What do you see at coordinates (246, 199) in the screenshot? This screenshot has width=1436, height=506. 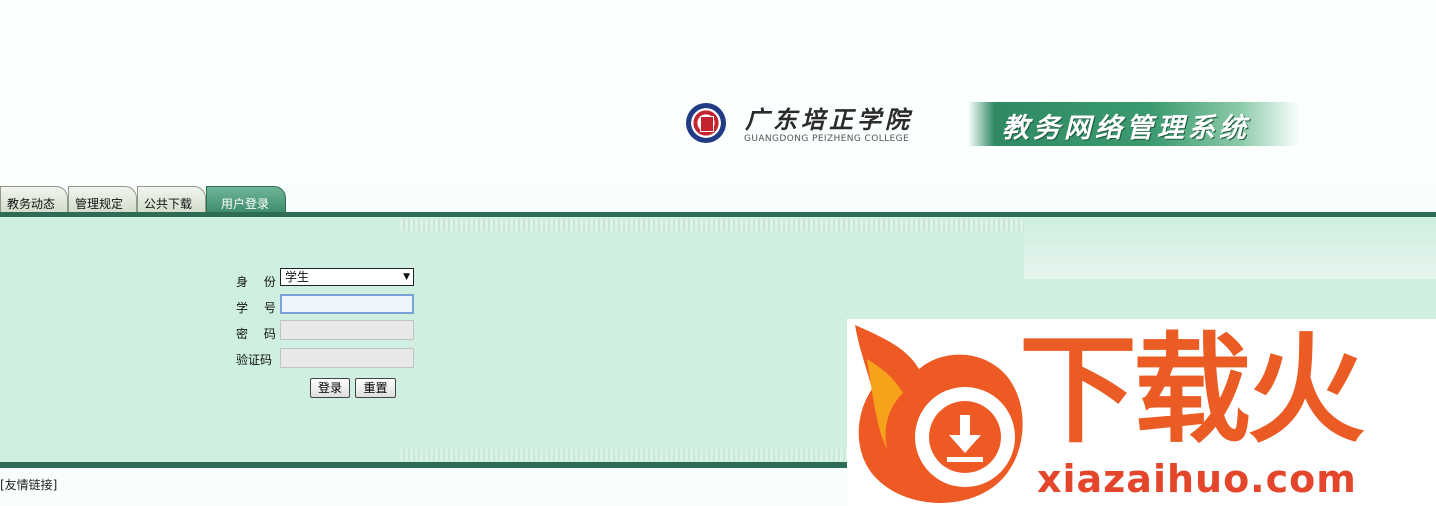 I see `tab-user-login: 用户登录` at bounding box center [246, 199].